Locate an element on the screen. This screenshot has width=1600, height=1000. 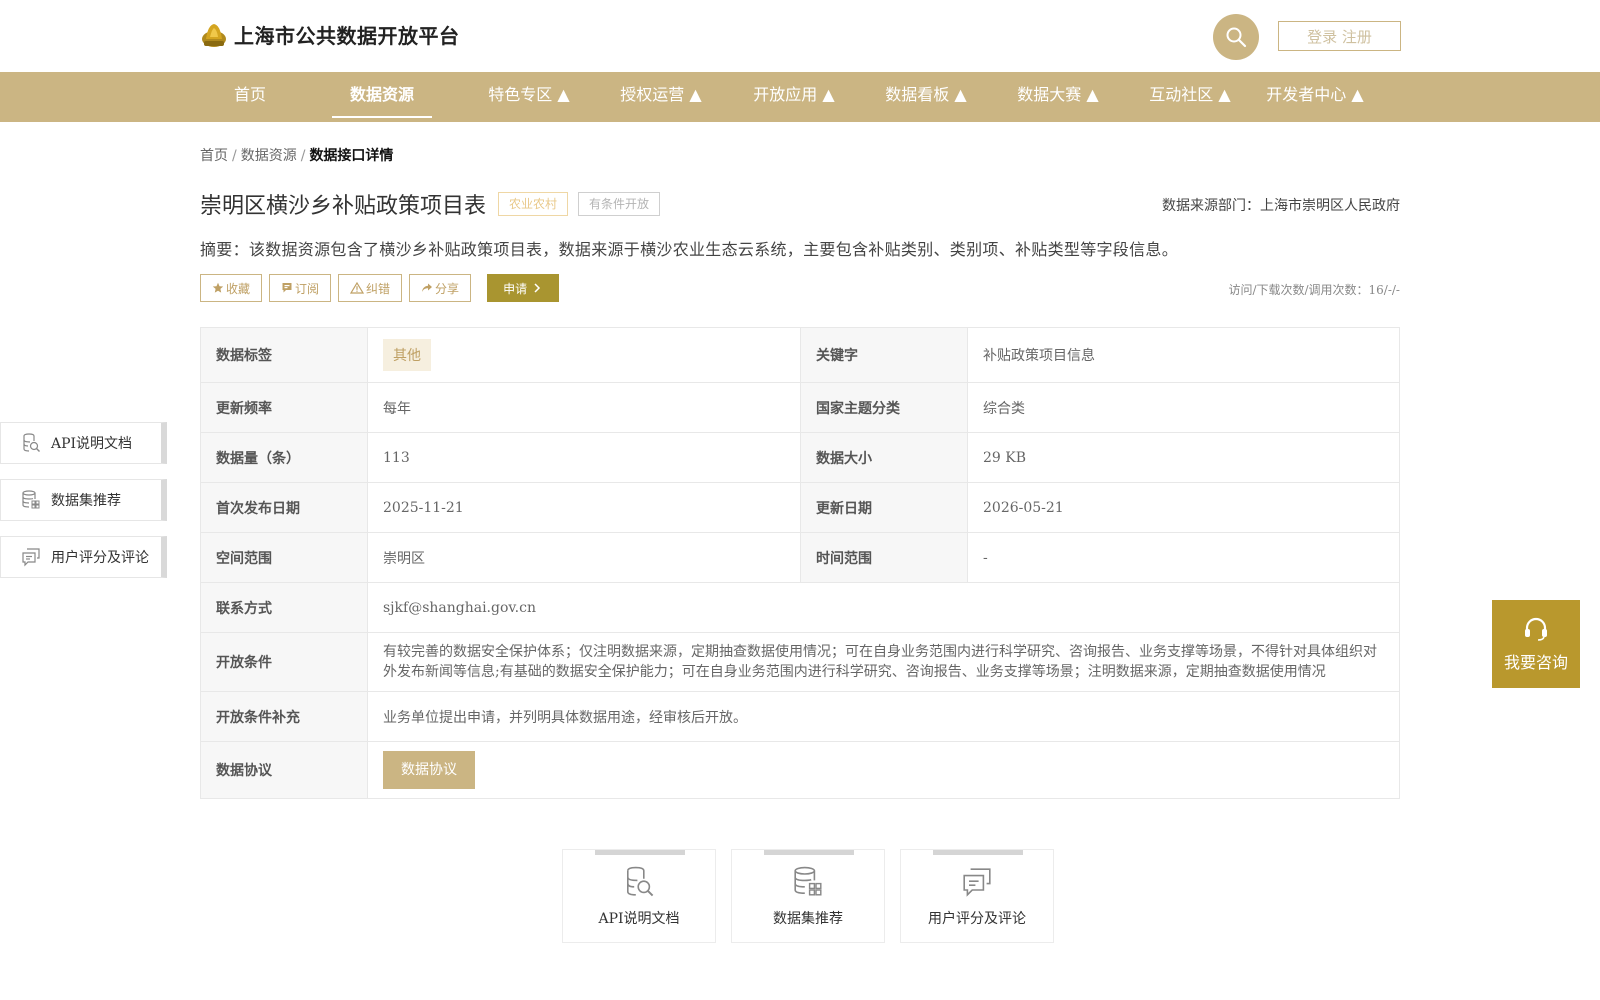
card-label: 用户评分及评论 is located at coordinates (977, 919).